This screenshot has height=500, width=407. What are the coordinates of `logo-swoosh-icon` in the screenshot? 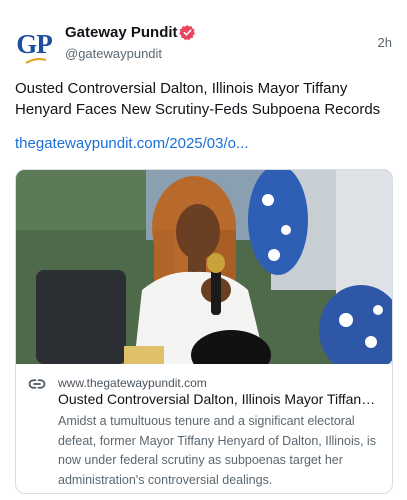 It's located at (36, 61).